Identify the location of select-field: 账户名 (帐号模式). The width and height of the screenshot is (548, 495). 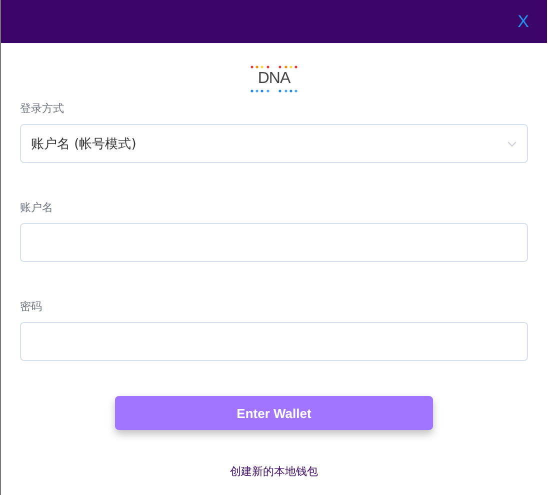
(274, 143).